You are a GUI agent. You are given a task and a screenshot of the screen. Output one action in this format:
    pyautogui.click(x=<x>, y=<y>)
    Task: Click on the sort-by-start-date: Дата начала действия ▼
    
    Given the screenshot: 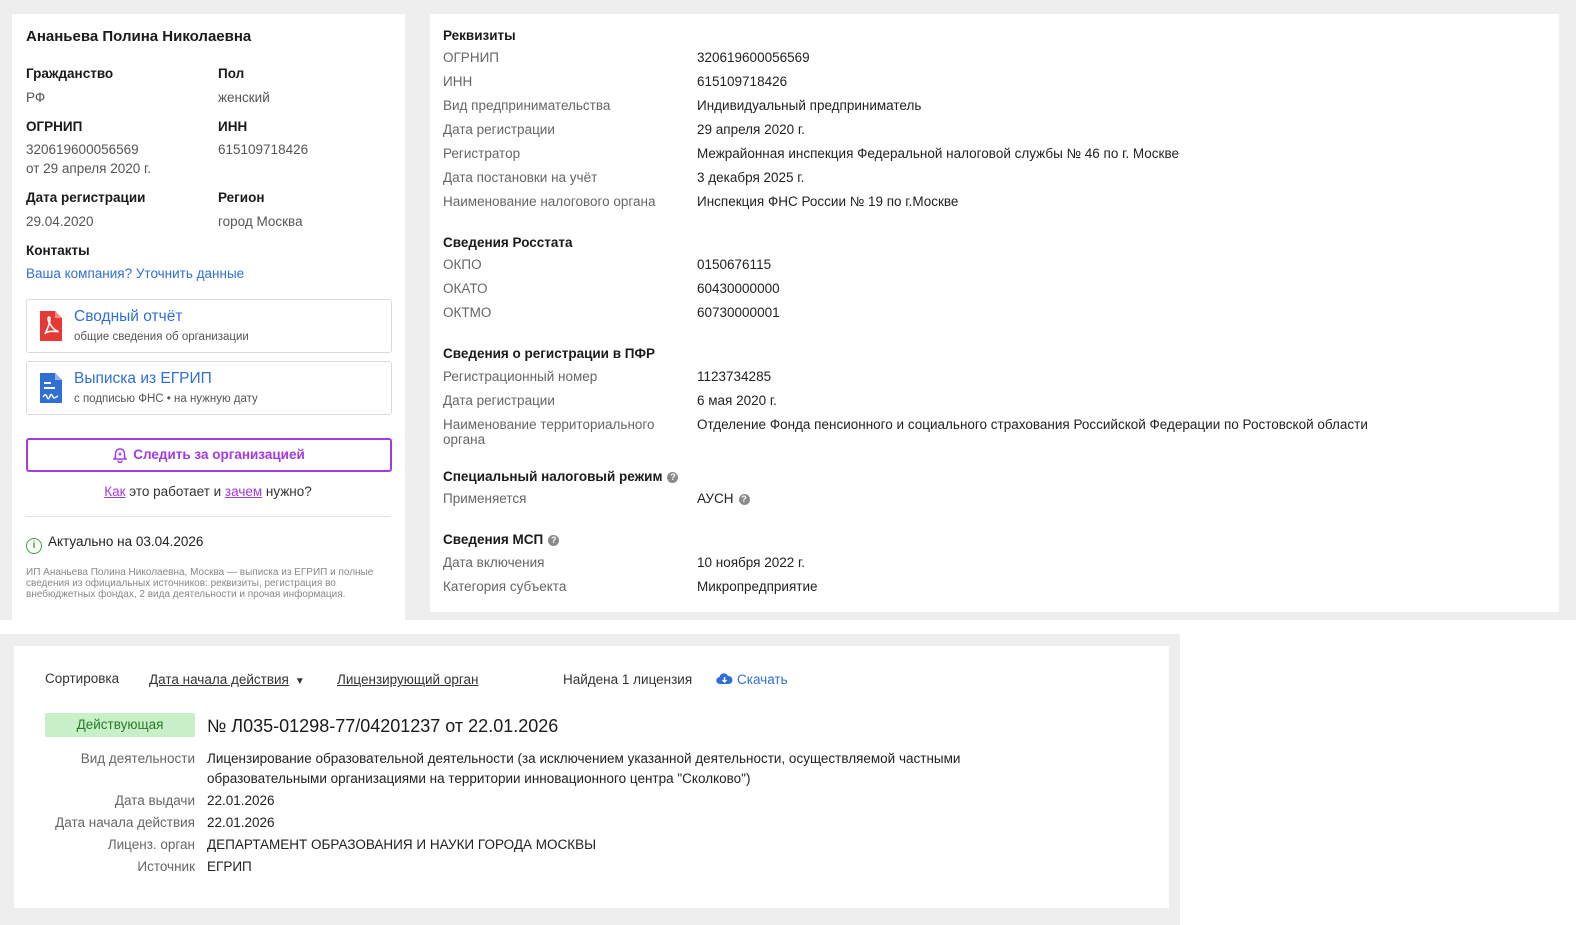 What is the action you would take?
    pyautogui.click(x=227, y=679)
    